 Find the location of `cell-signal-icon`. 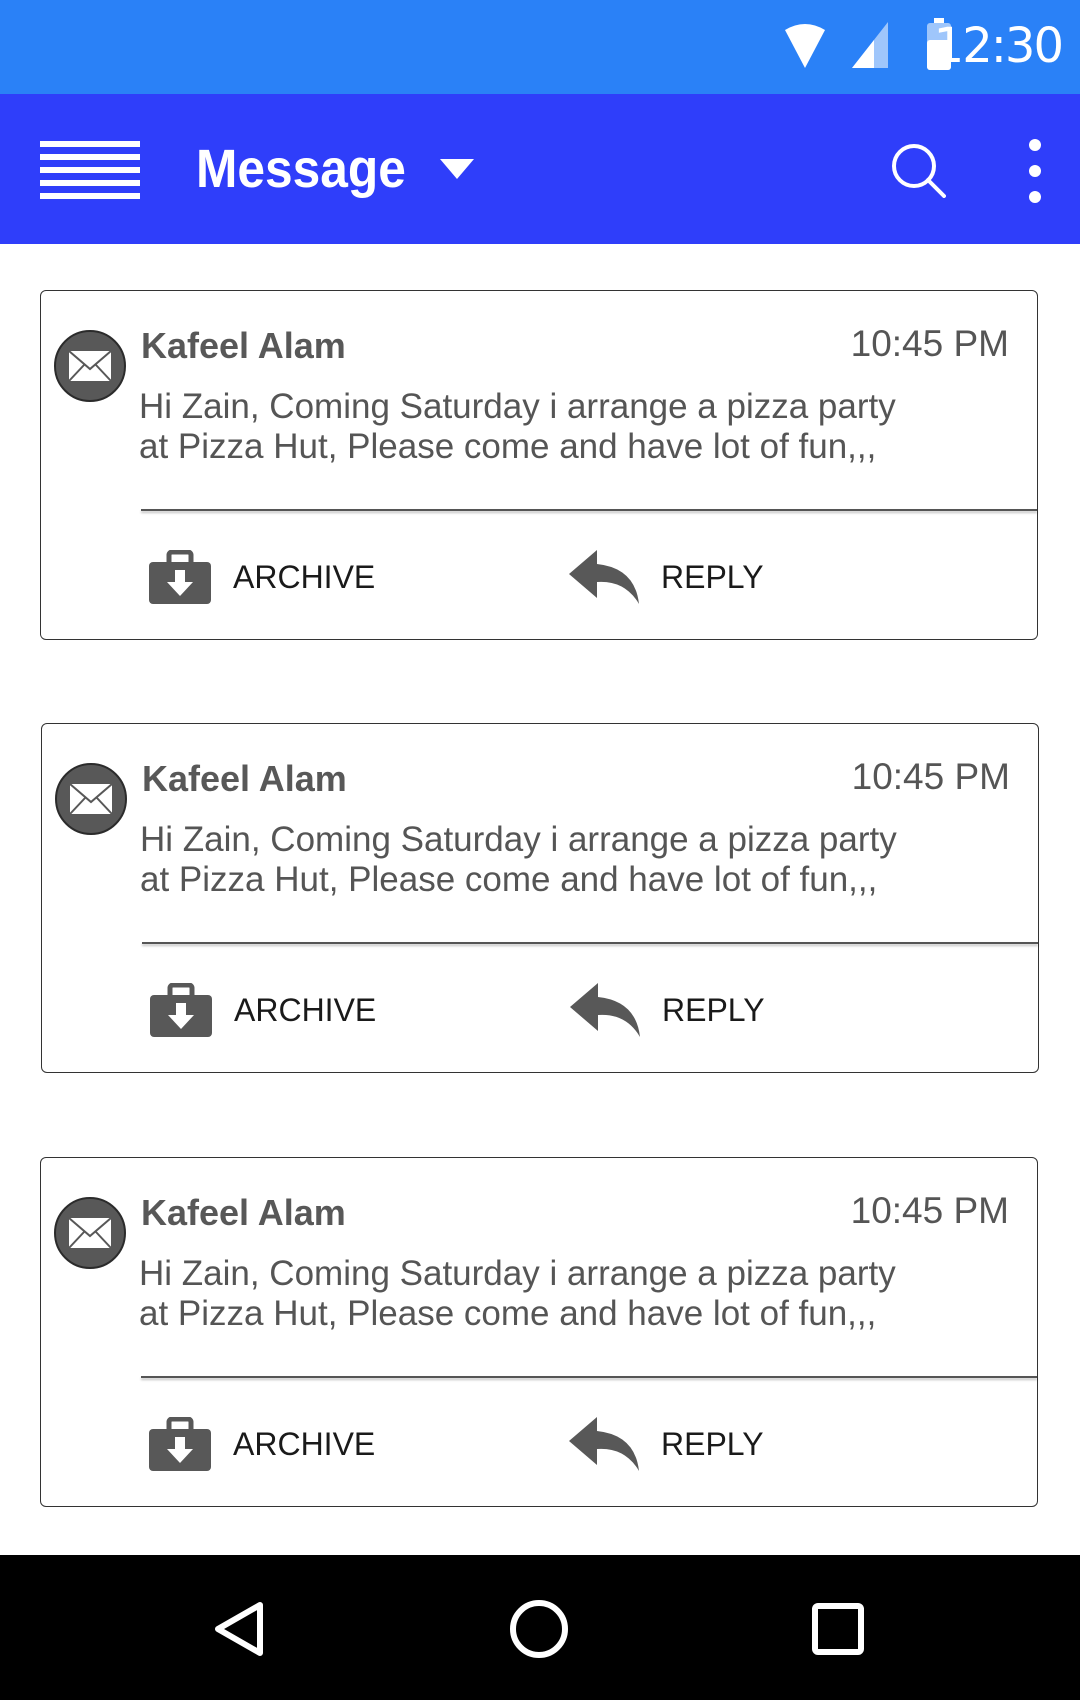

cell-signal-icon is located at coordinates (870, 45).